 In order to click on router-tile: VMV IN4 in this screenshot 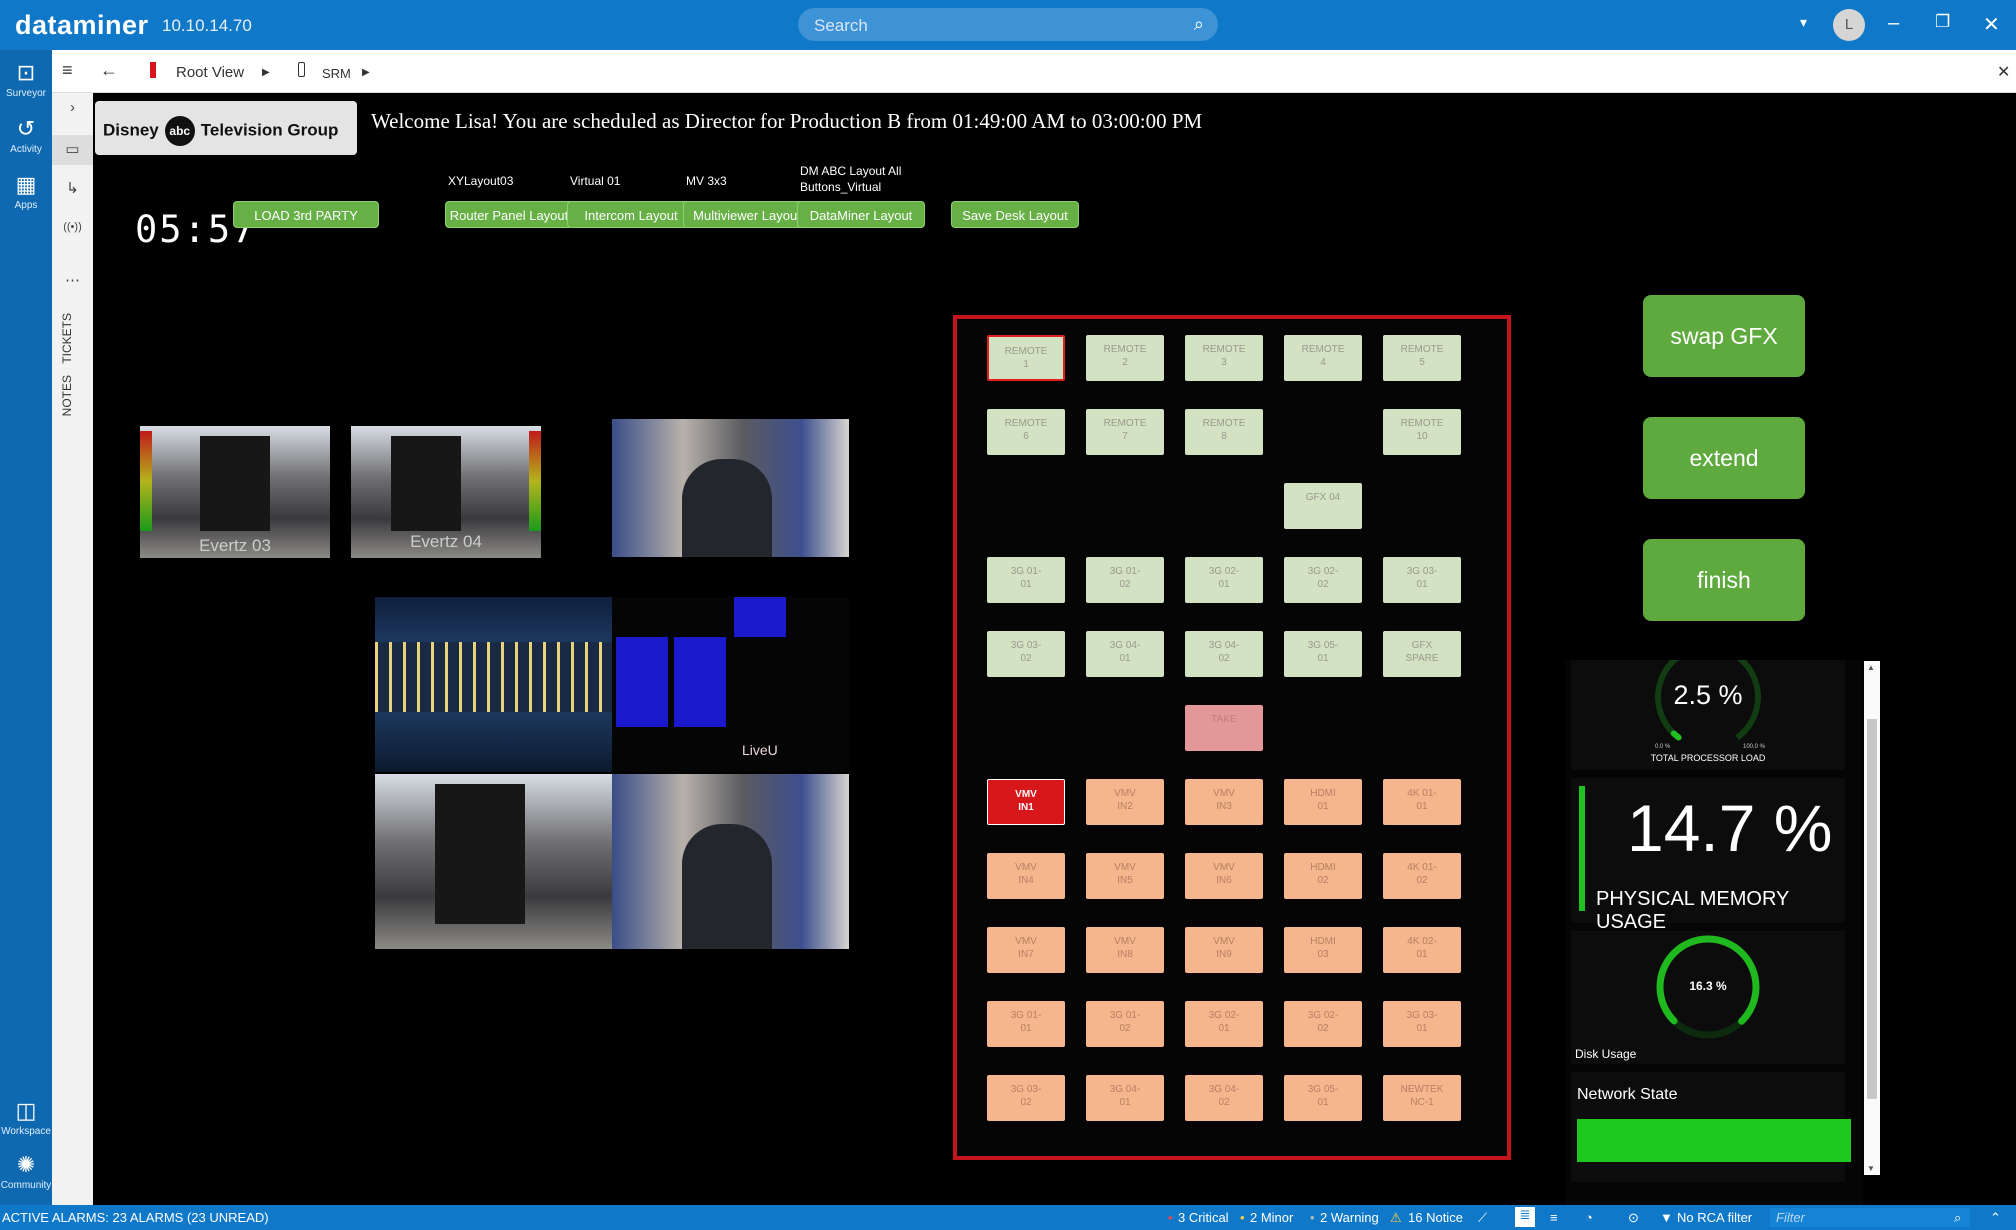, I will do `click(1026, 876)`.